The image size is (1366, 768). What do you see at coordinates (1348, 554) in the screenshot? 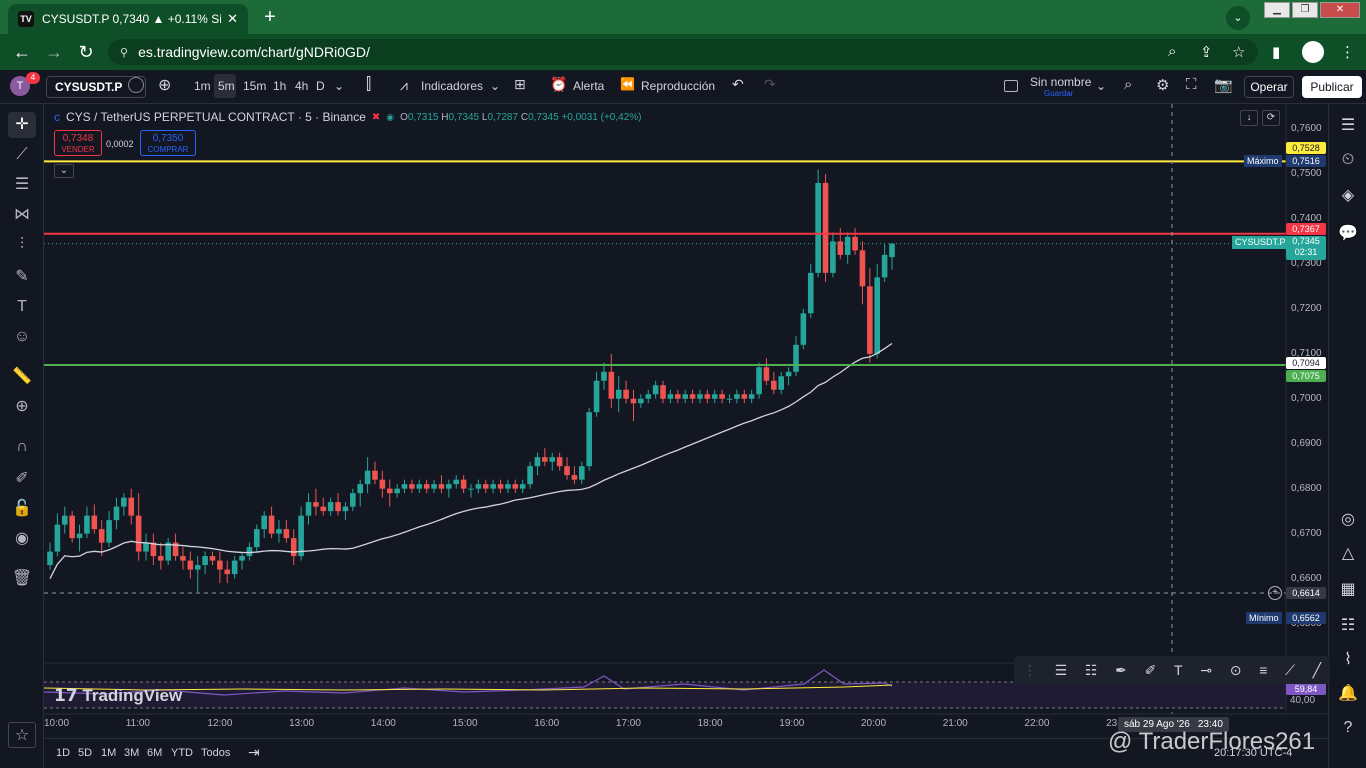
I see `ideas-icon: △` at bounding box center [1348, 554].